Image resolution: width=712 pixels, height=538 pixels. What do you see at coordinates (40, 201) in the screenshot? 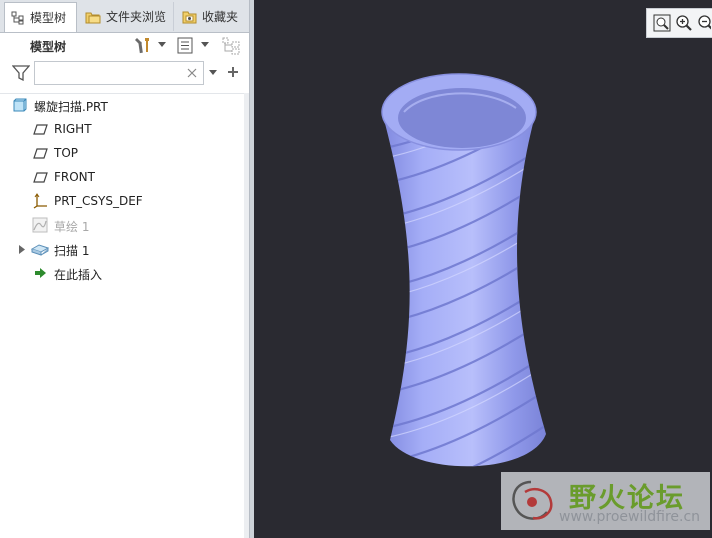
I see `coordinate-system-icon` at bounding box center [40, 201].